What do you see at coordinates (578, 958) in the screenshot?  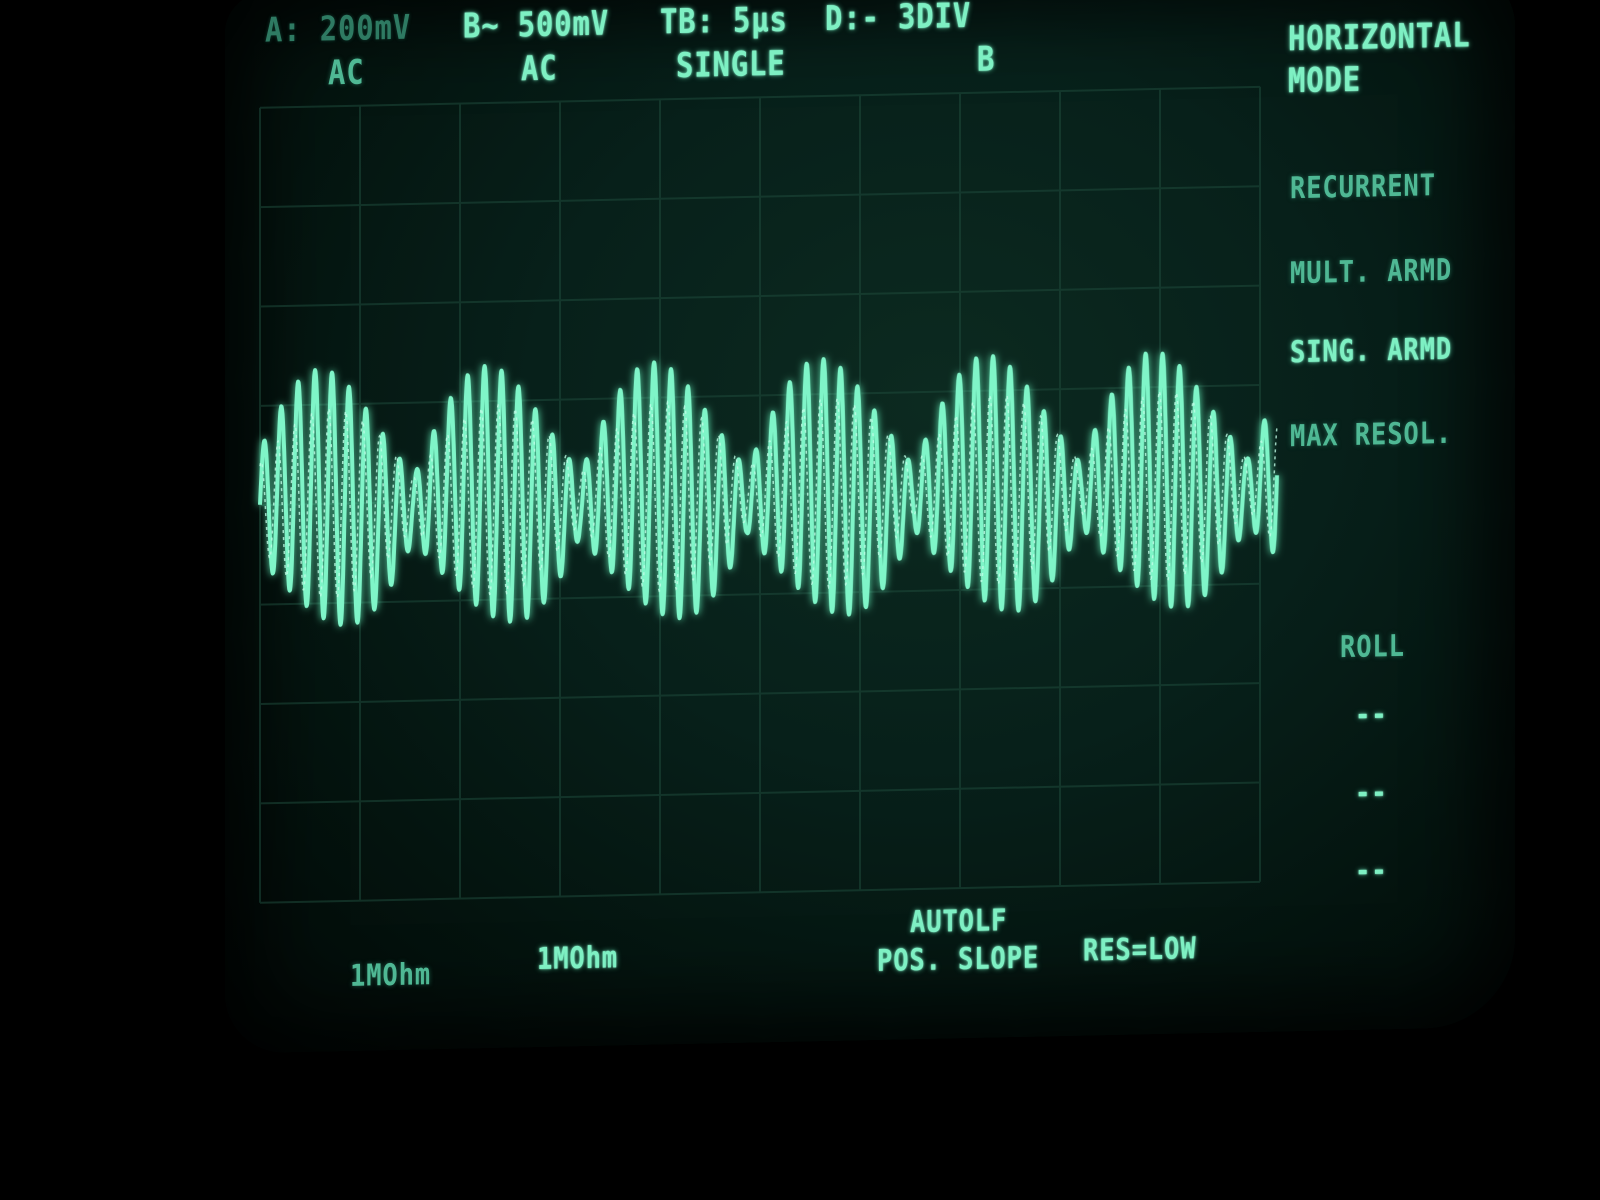 I see `channel-b-impedance: 1MOhm` at bounding box center [578, 958].